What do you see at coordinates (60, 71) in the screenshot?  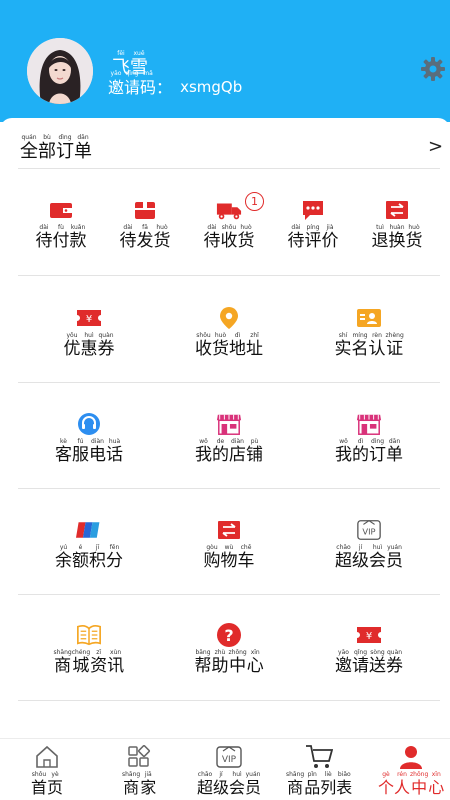 I see `avatar` at bounding box center [60, 71].